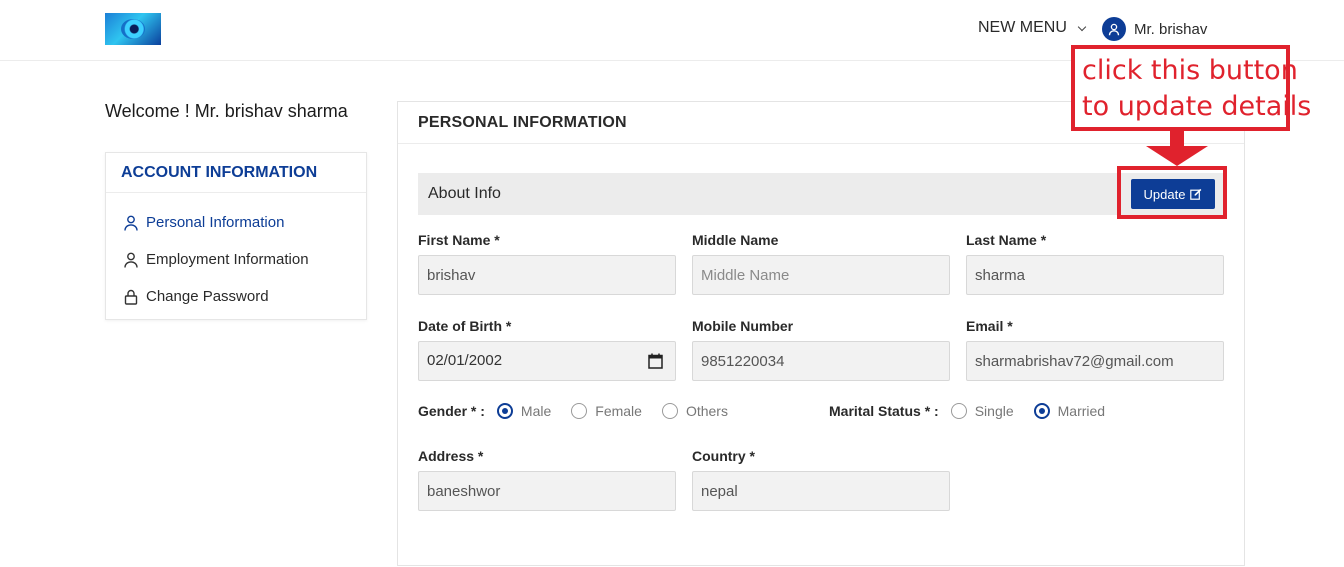 The width and height of the screenshot is (1344, 567). Describe the element at coordinates (821, 491) in the screenshot. I see `country-field` at that location.